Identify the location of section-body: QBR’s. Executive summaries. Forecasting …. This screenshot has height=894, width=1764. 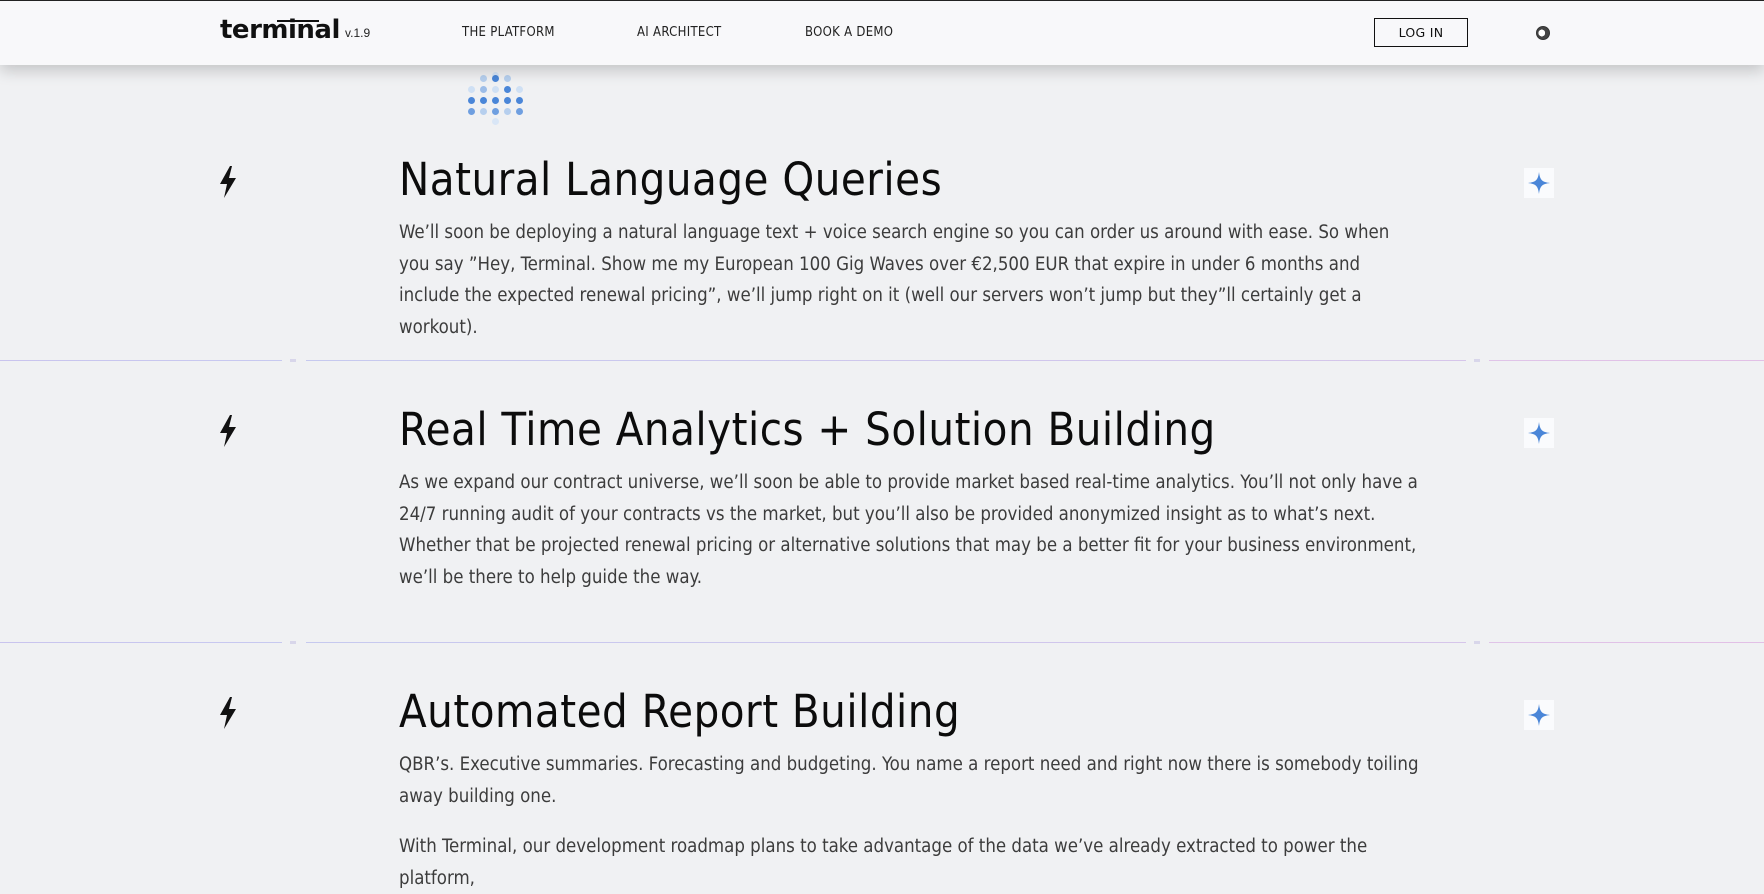
(909, 780).